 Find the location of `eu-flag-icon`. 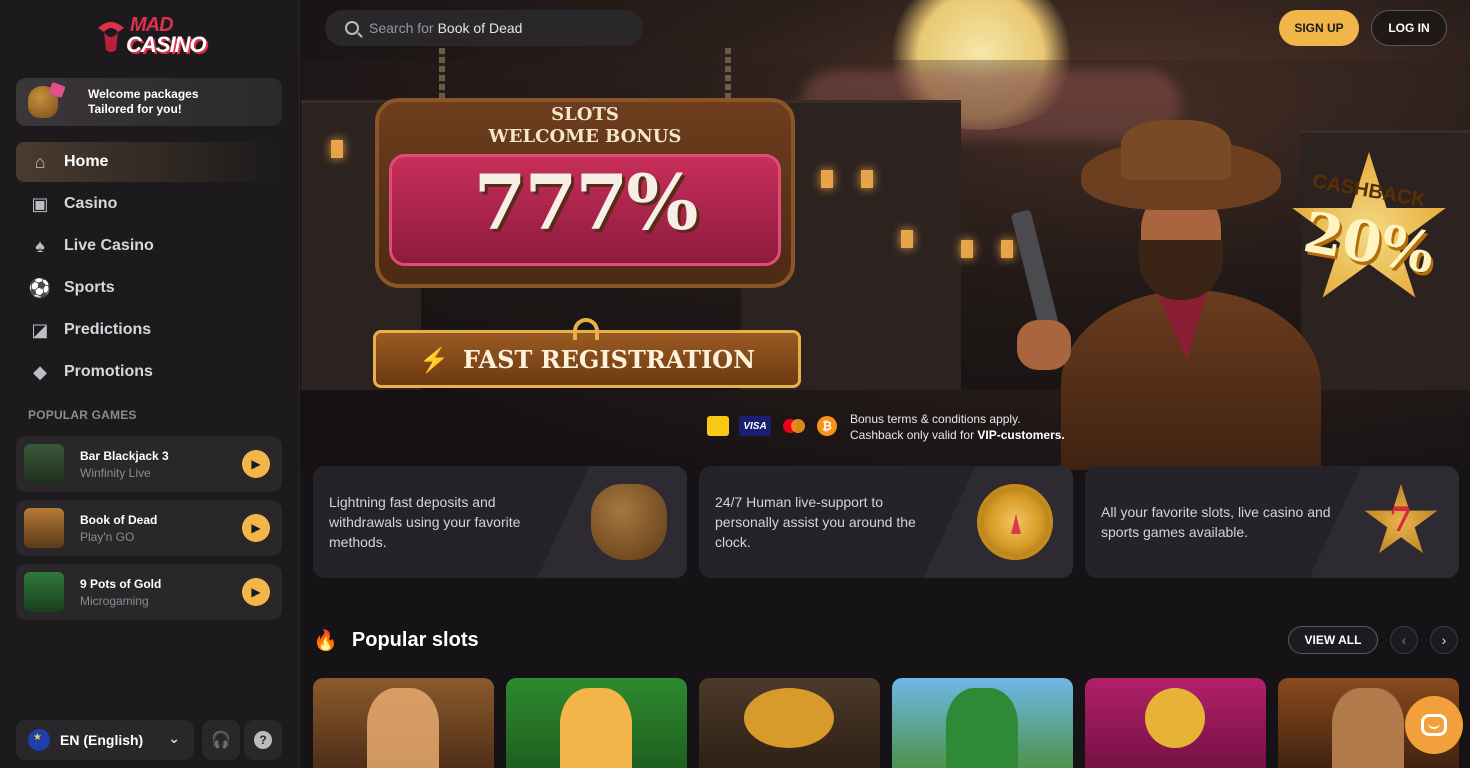

eu-flag-icon is located at coordinates (39, 740).